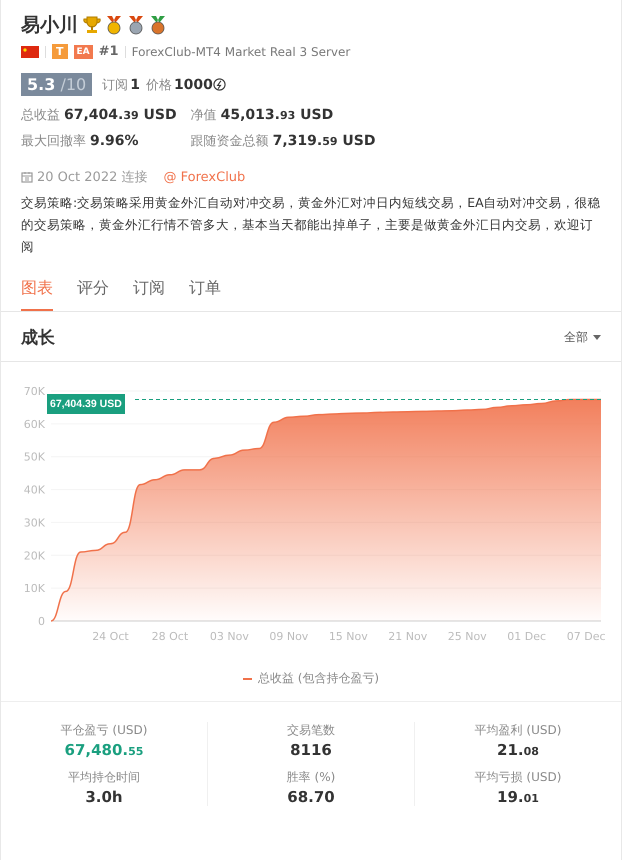 This screenshot has height=862, width=622. What do you see at coordinates (193, 84) in the screenshot?
I see `price-value: 1000` at bounding box center [193, 84].